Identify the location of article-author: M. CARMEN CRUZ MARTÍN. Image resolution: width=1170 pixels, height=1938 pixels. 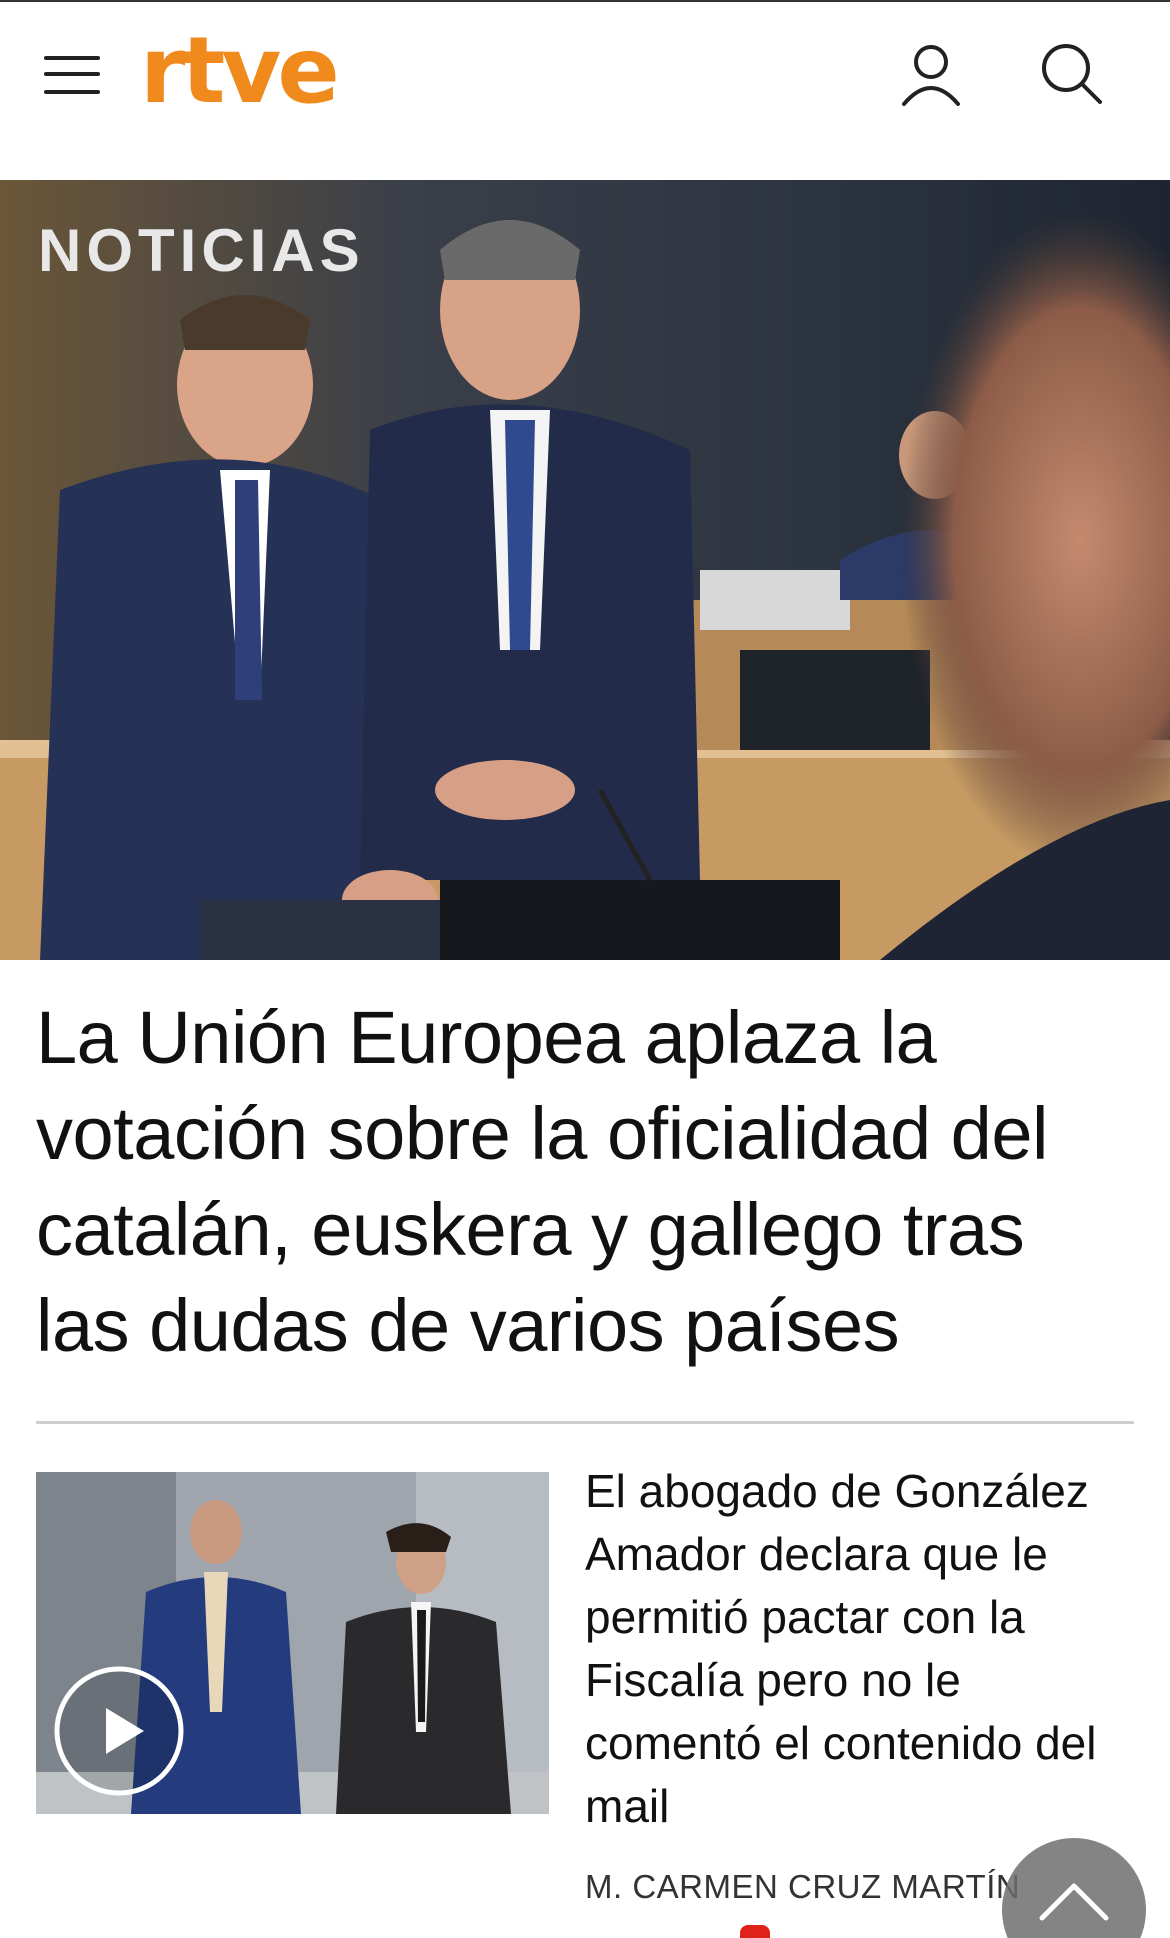
(802, 1887).